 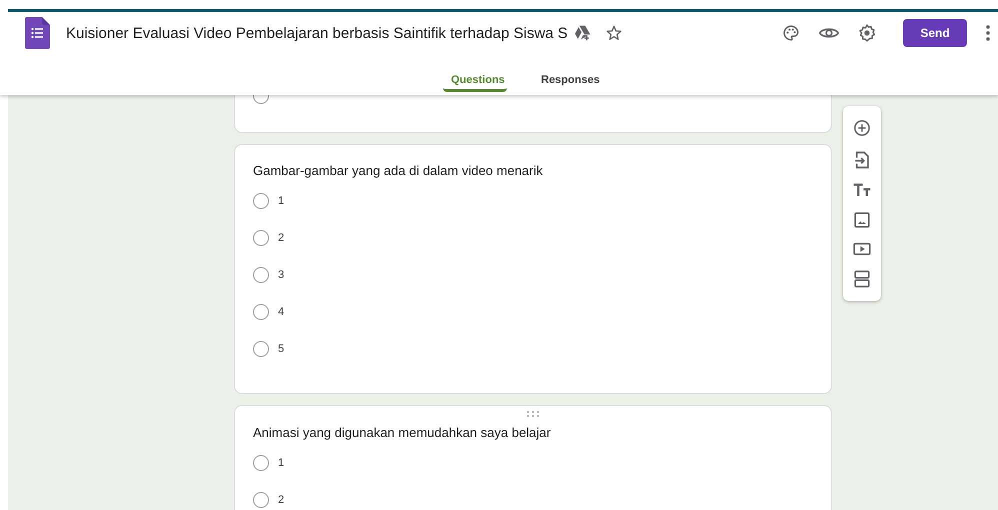 What do you see at coordinates (988, 33) in the screenshot?
I see `more-options-icon` at bounding box center [988, 33].